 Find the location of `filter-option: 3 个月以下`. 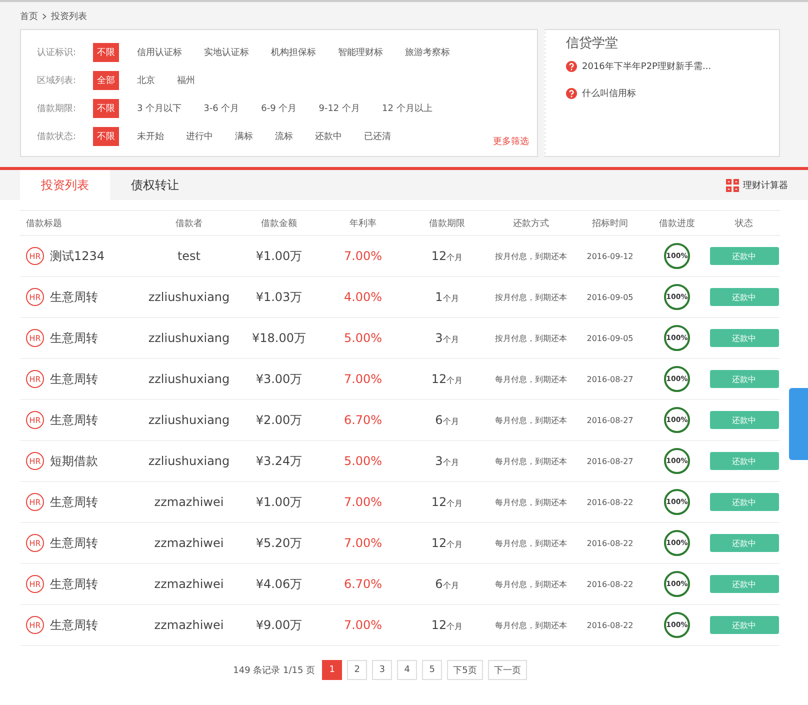

filter-option: 3 个月以下 is located at coordinates (159, 108).